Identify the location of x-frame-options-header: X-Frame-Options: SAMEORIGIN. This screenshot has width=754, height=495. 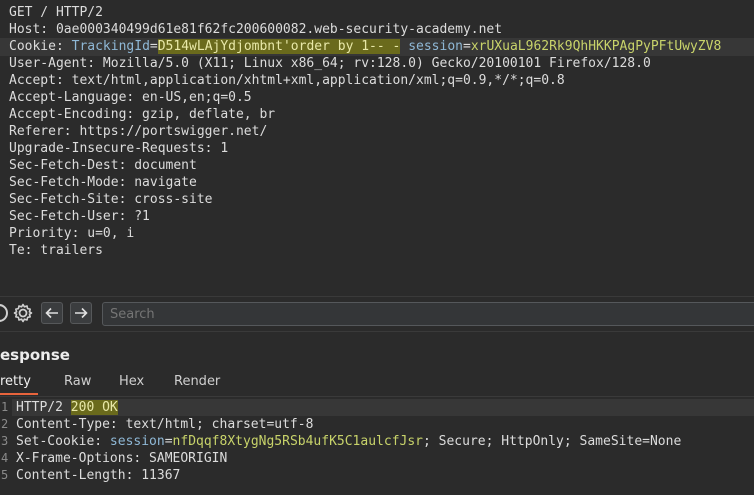
(122, 458).